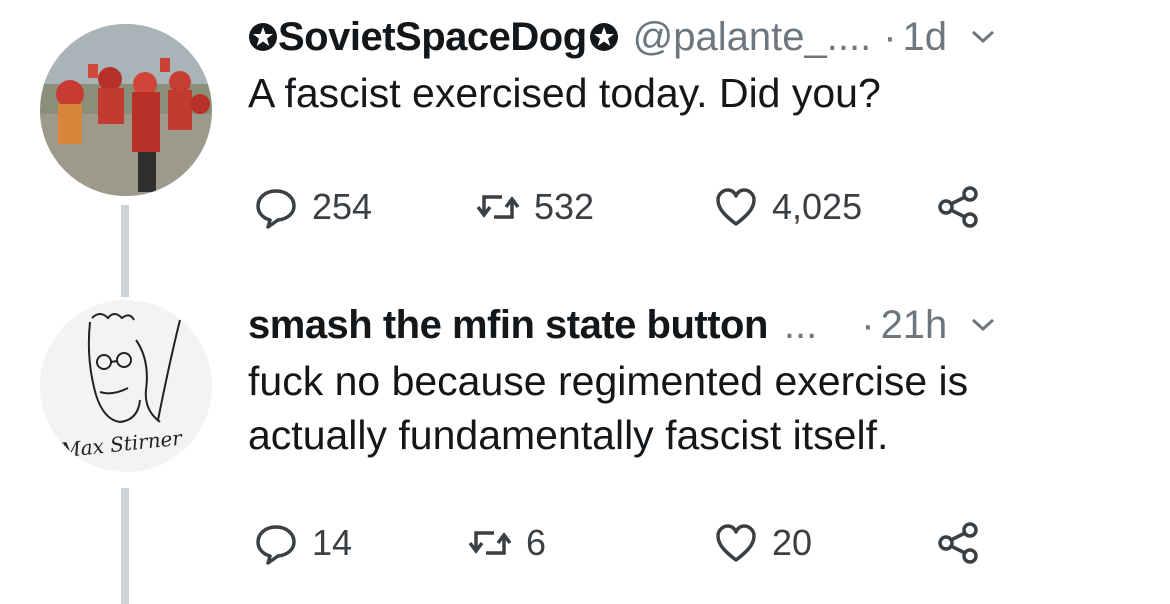  I want to click on display-name: smash the mfin state button, so click(508, 325).